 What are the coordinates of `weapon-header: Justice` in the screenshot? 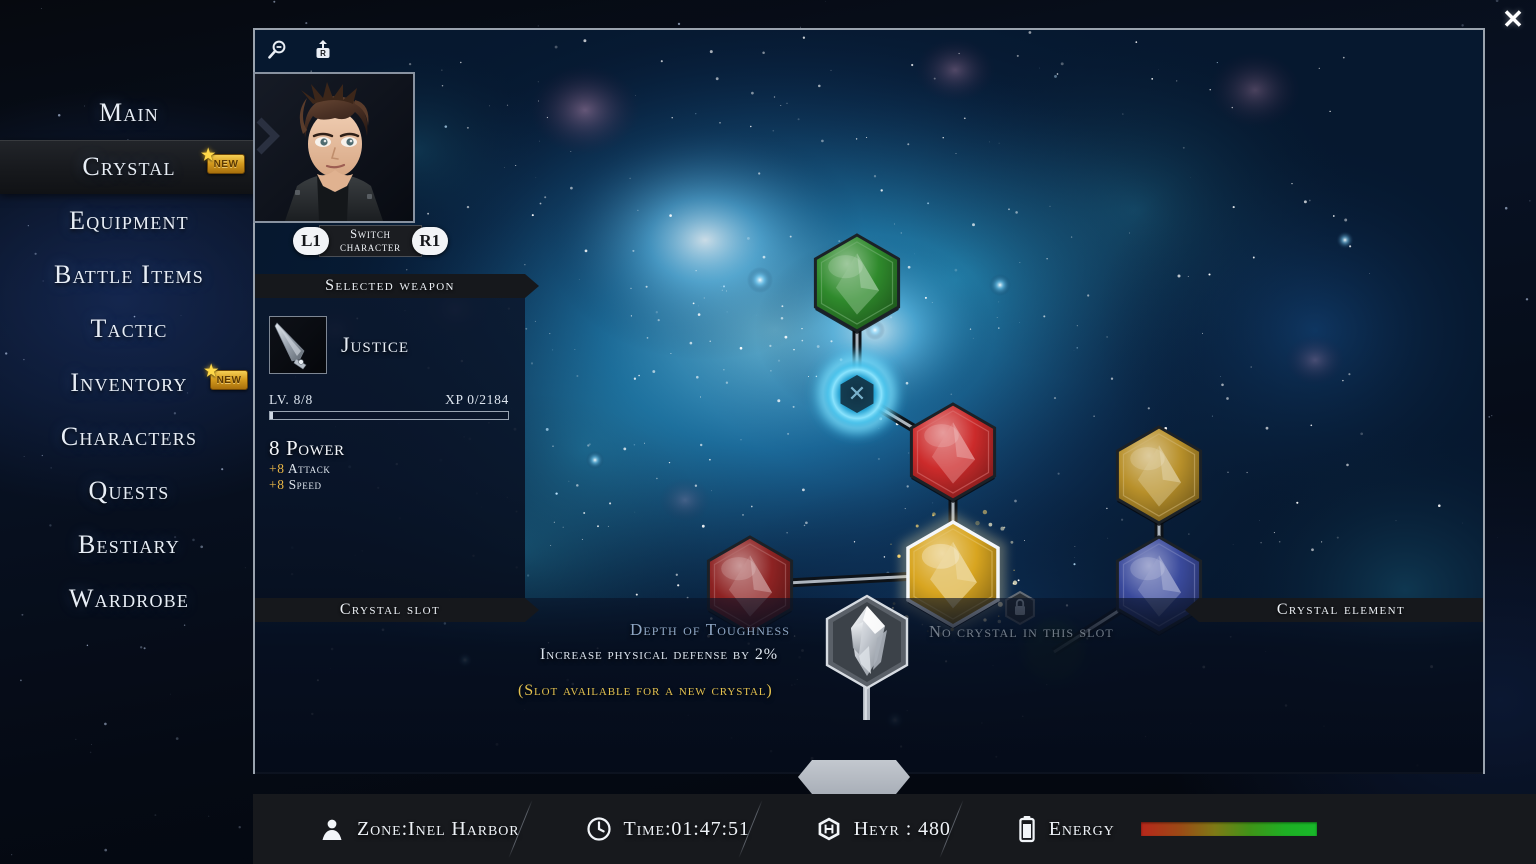 It's located at (389, 345).